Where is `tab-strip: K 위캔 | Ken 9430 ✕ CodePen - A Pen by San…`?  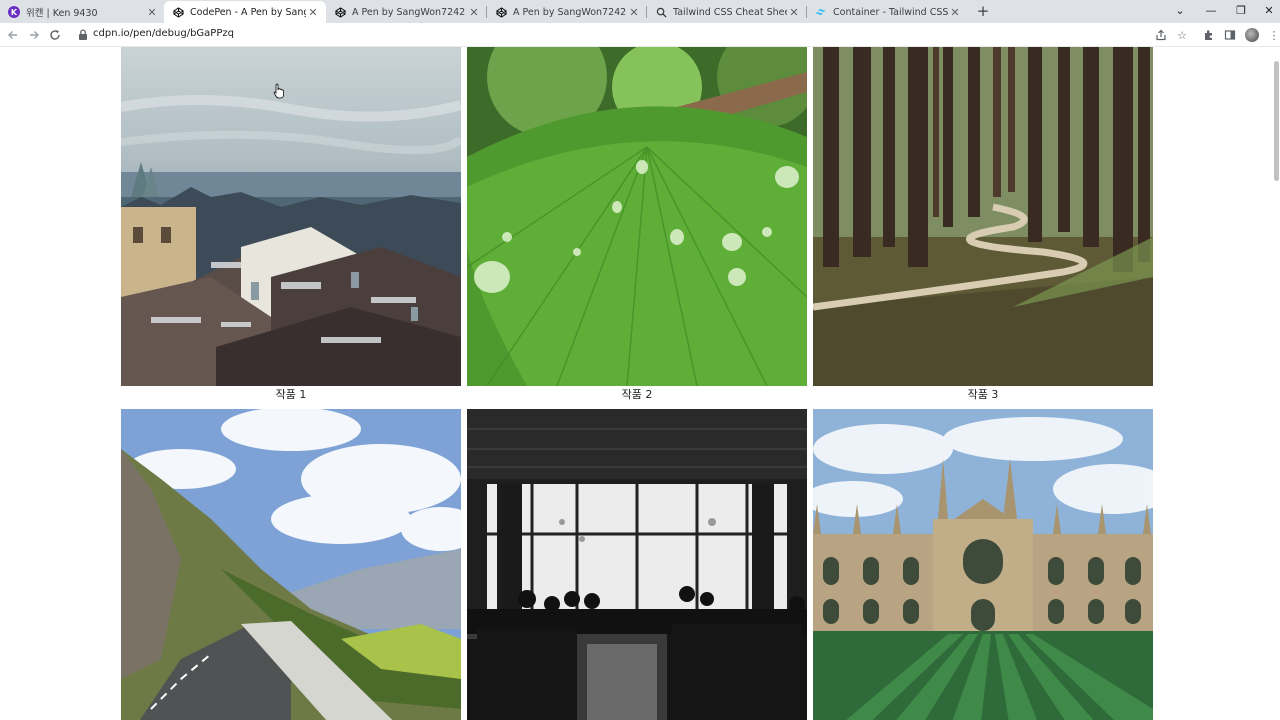
tab-strip: K 위캔 | Ken 9430 ✕ CodePen - A Pen by San… is located at coordinates (640, 11).